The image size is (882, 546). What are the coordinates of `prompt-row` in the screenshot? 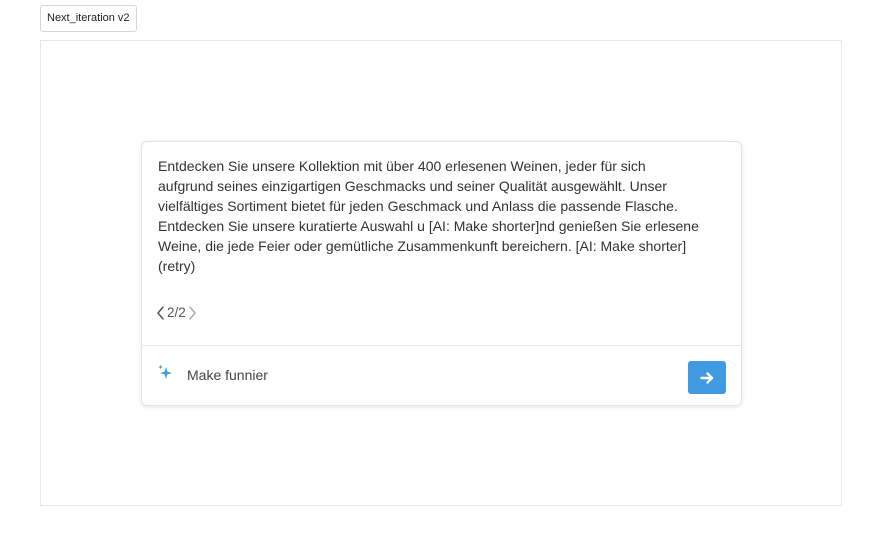 It's located at (441, 376).